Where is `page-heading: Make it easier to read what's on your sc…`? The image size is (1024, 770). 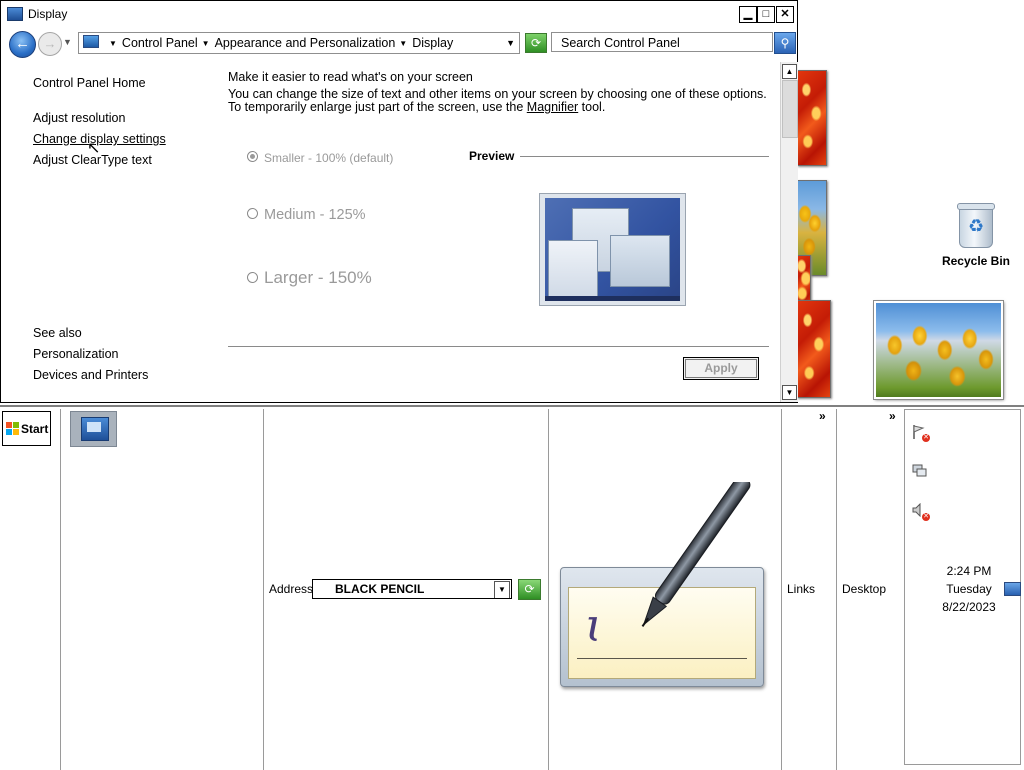
page-heading: Make it easier to read what's on your sc… is located at coordinates (350, 77).